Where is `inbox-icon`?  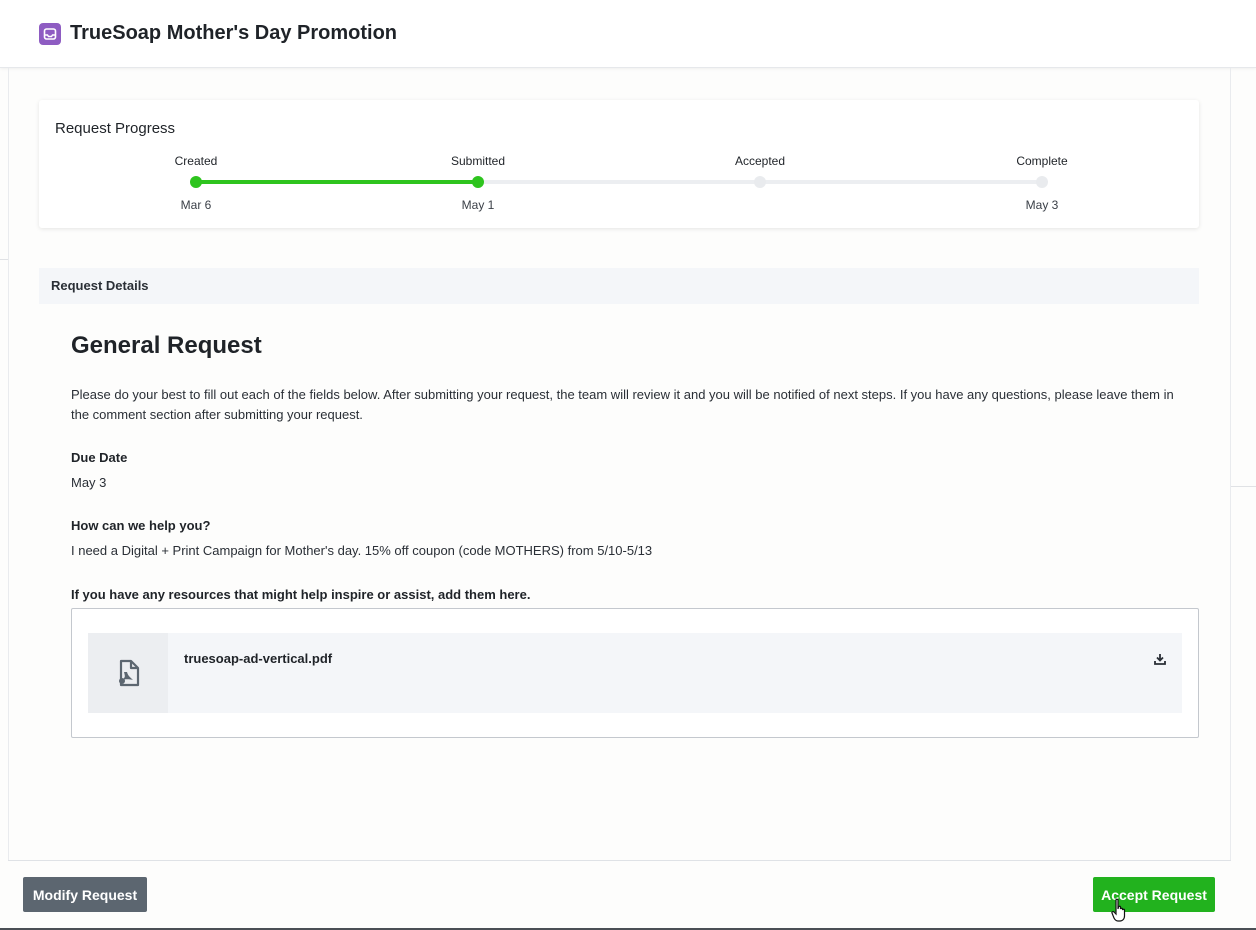
inbox-icon is located at coordinates (50, 33).